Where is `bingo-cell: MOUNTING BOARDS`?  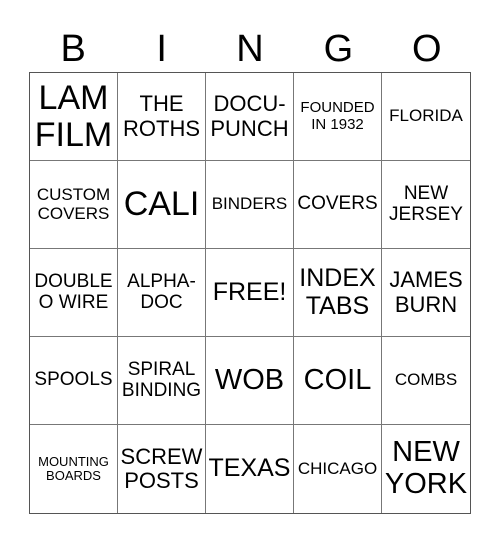
bingo-cell: MOUNTING BOARDS is located at coordinates (74, 469).